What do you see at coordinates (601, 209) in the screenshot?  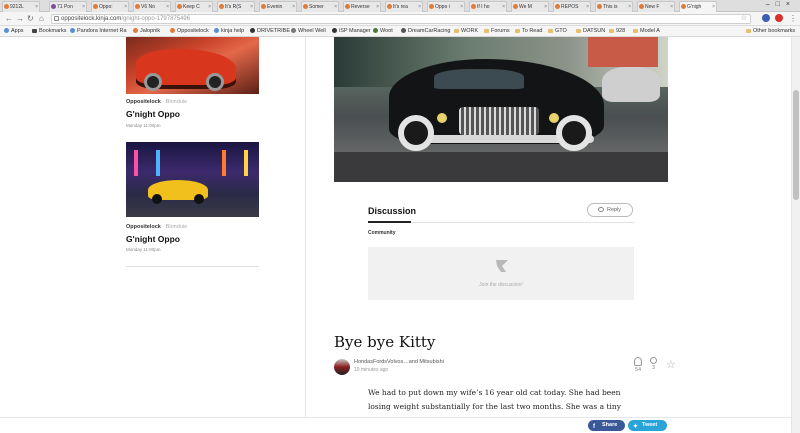 I see `reply-bubble-icon` at bounding box center [601, 209].